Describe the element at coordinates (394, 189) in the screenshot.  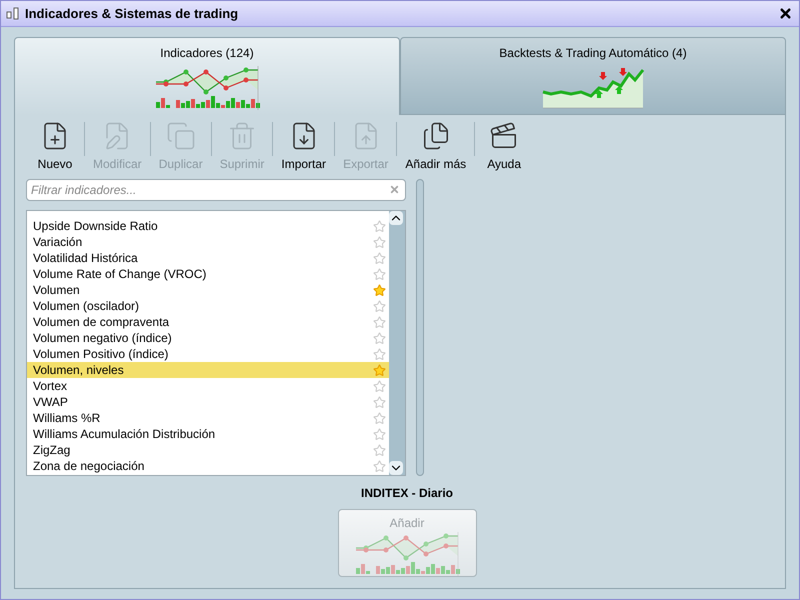
I see `clear-icon` at that location.